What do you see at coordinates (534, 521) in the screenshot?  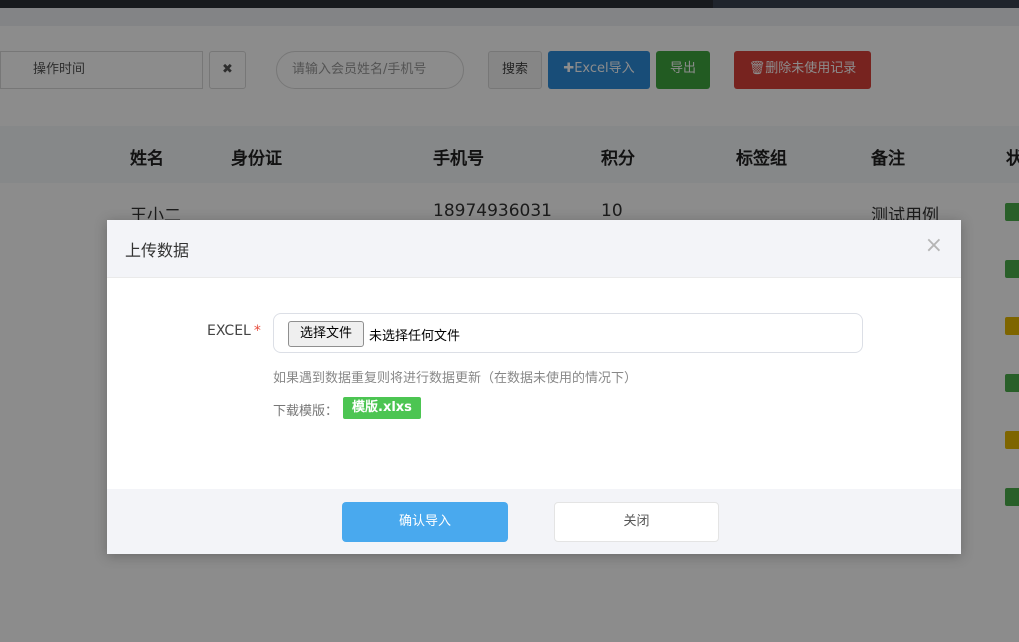 I see `dialog-footer: 确认导入 关闭` at bounding box center [534, 521].